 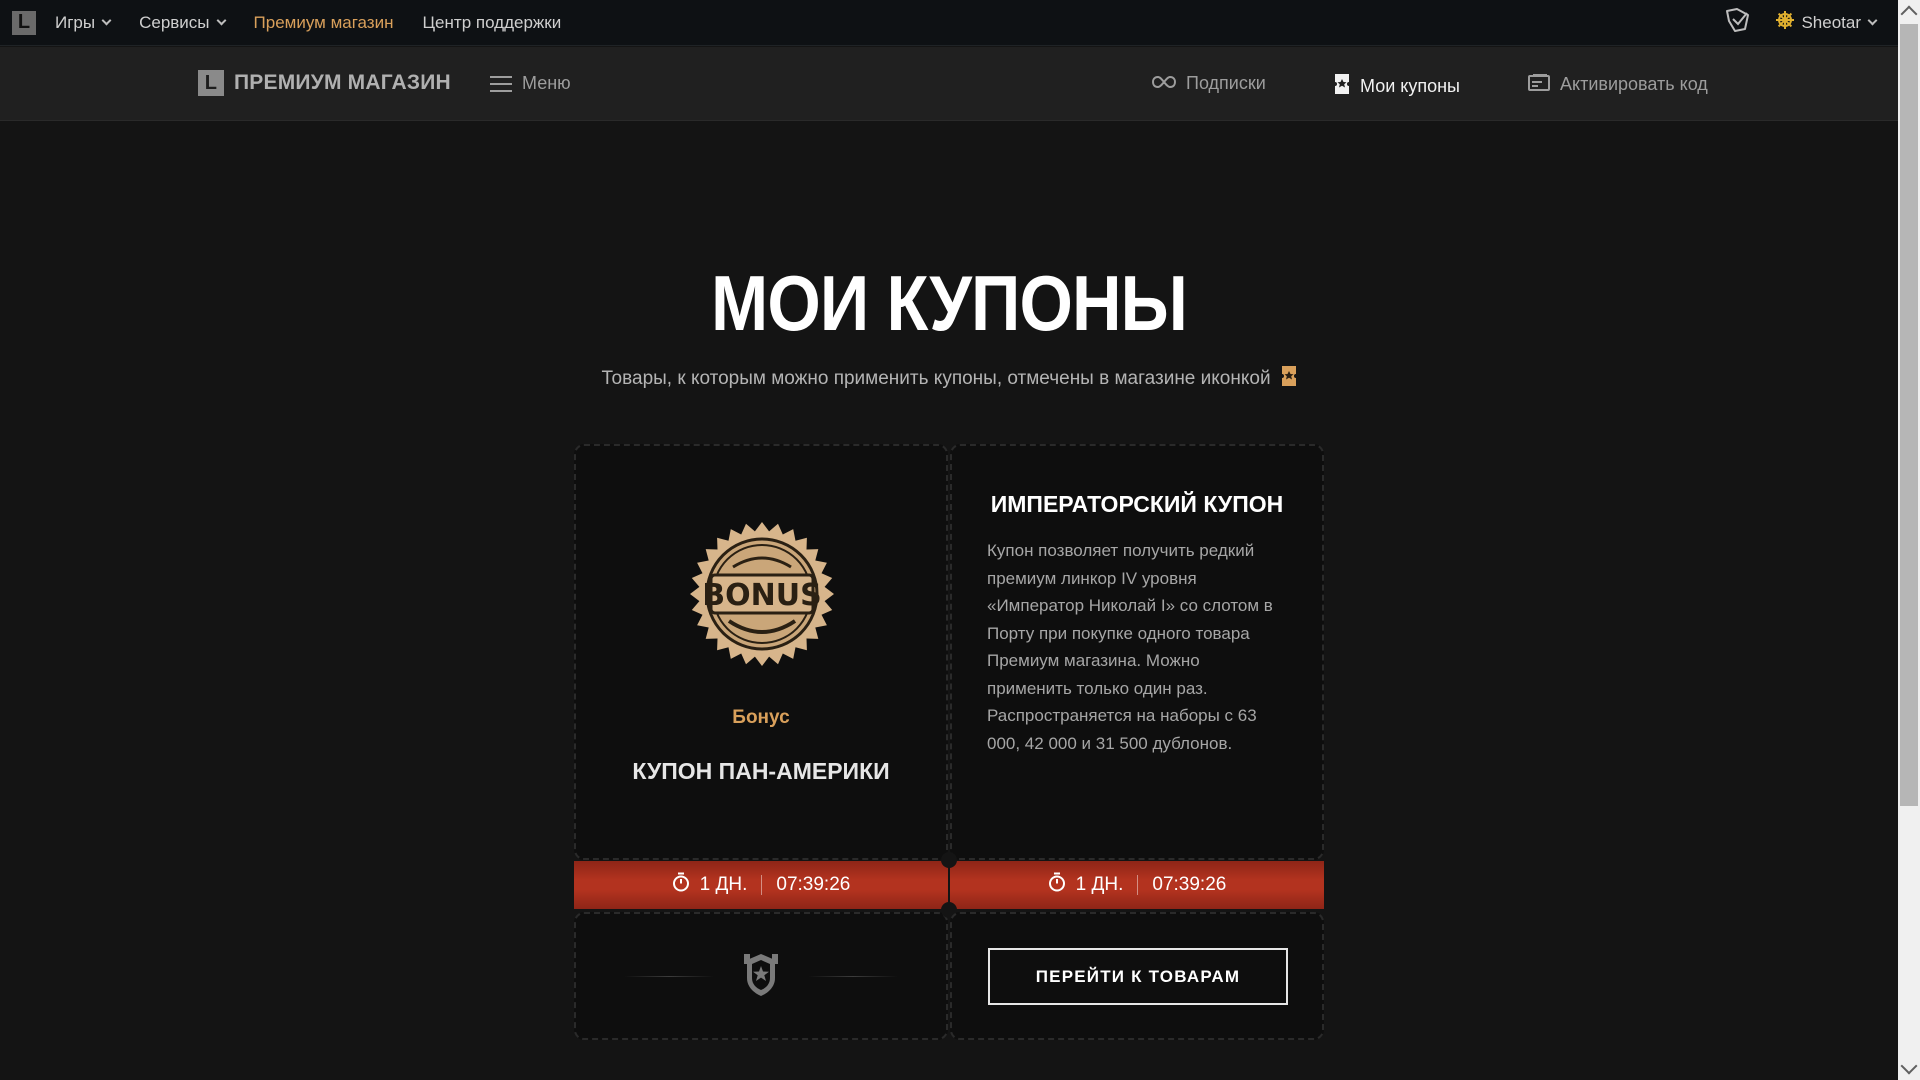 I want to click on menu-button: Меню, so click(x=530, y=83).